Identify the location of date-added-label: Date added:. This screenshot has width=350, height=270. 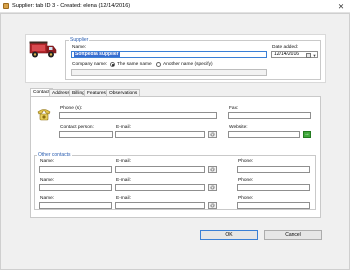
(285, 47).